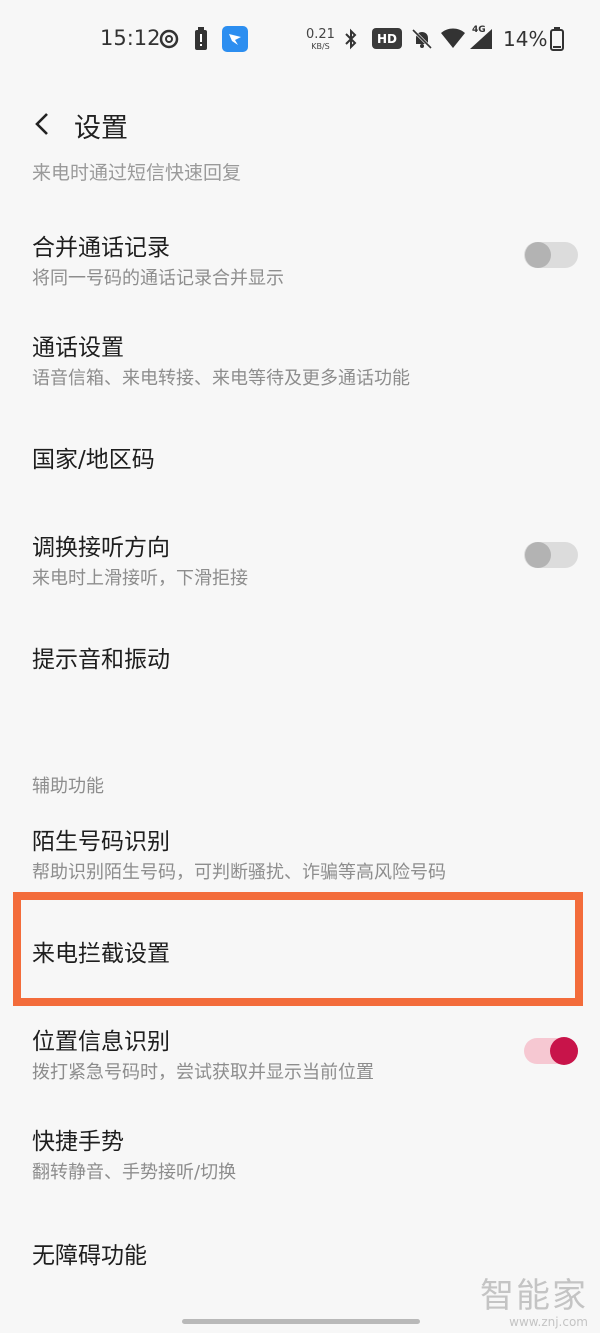  I want to click on mute-bell-icon, so click(422, 39).